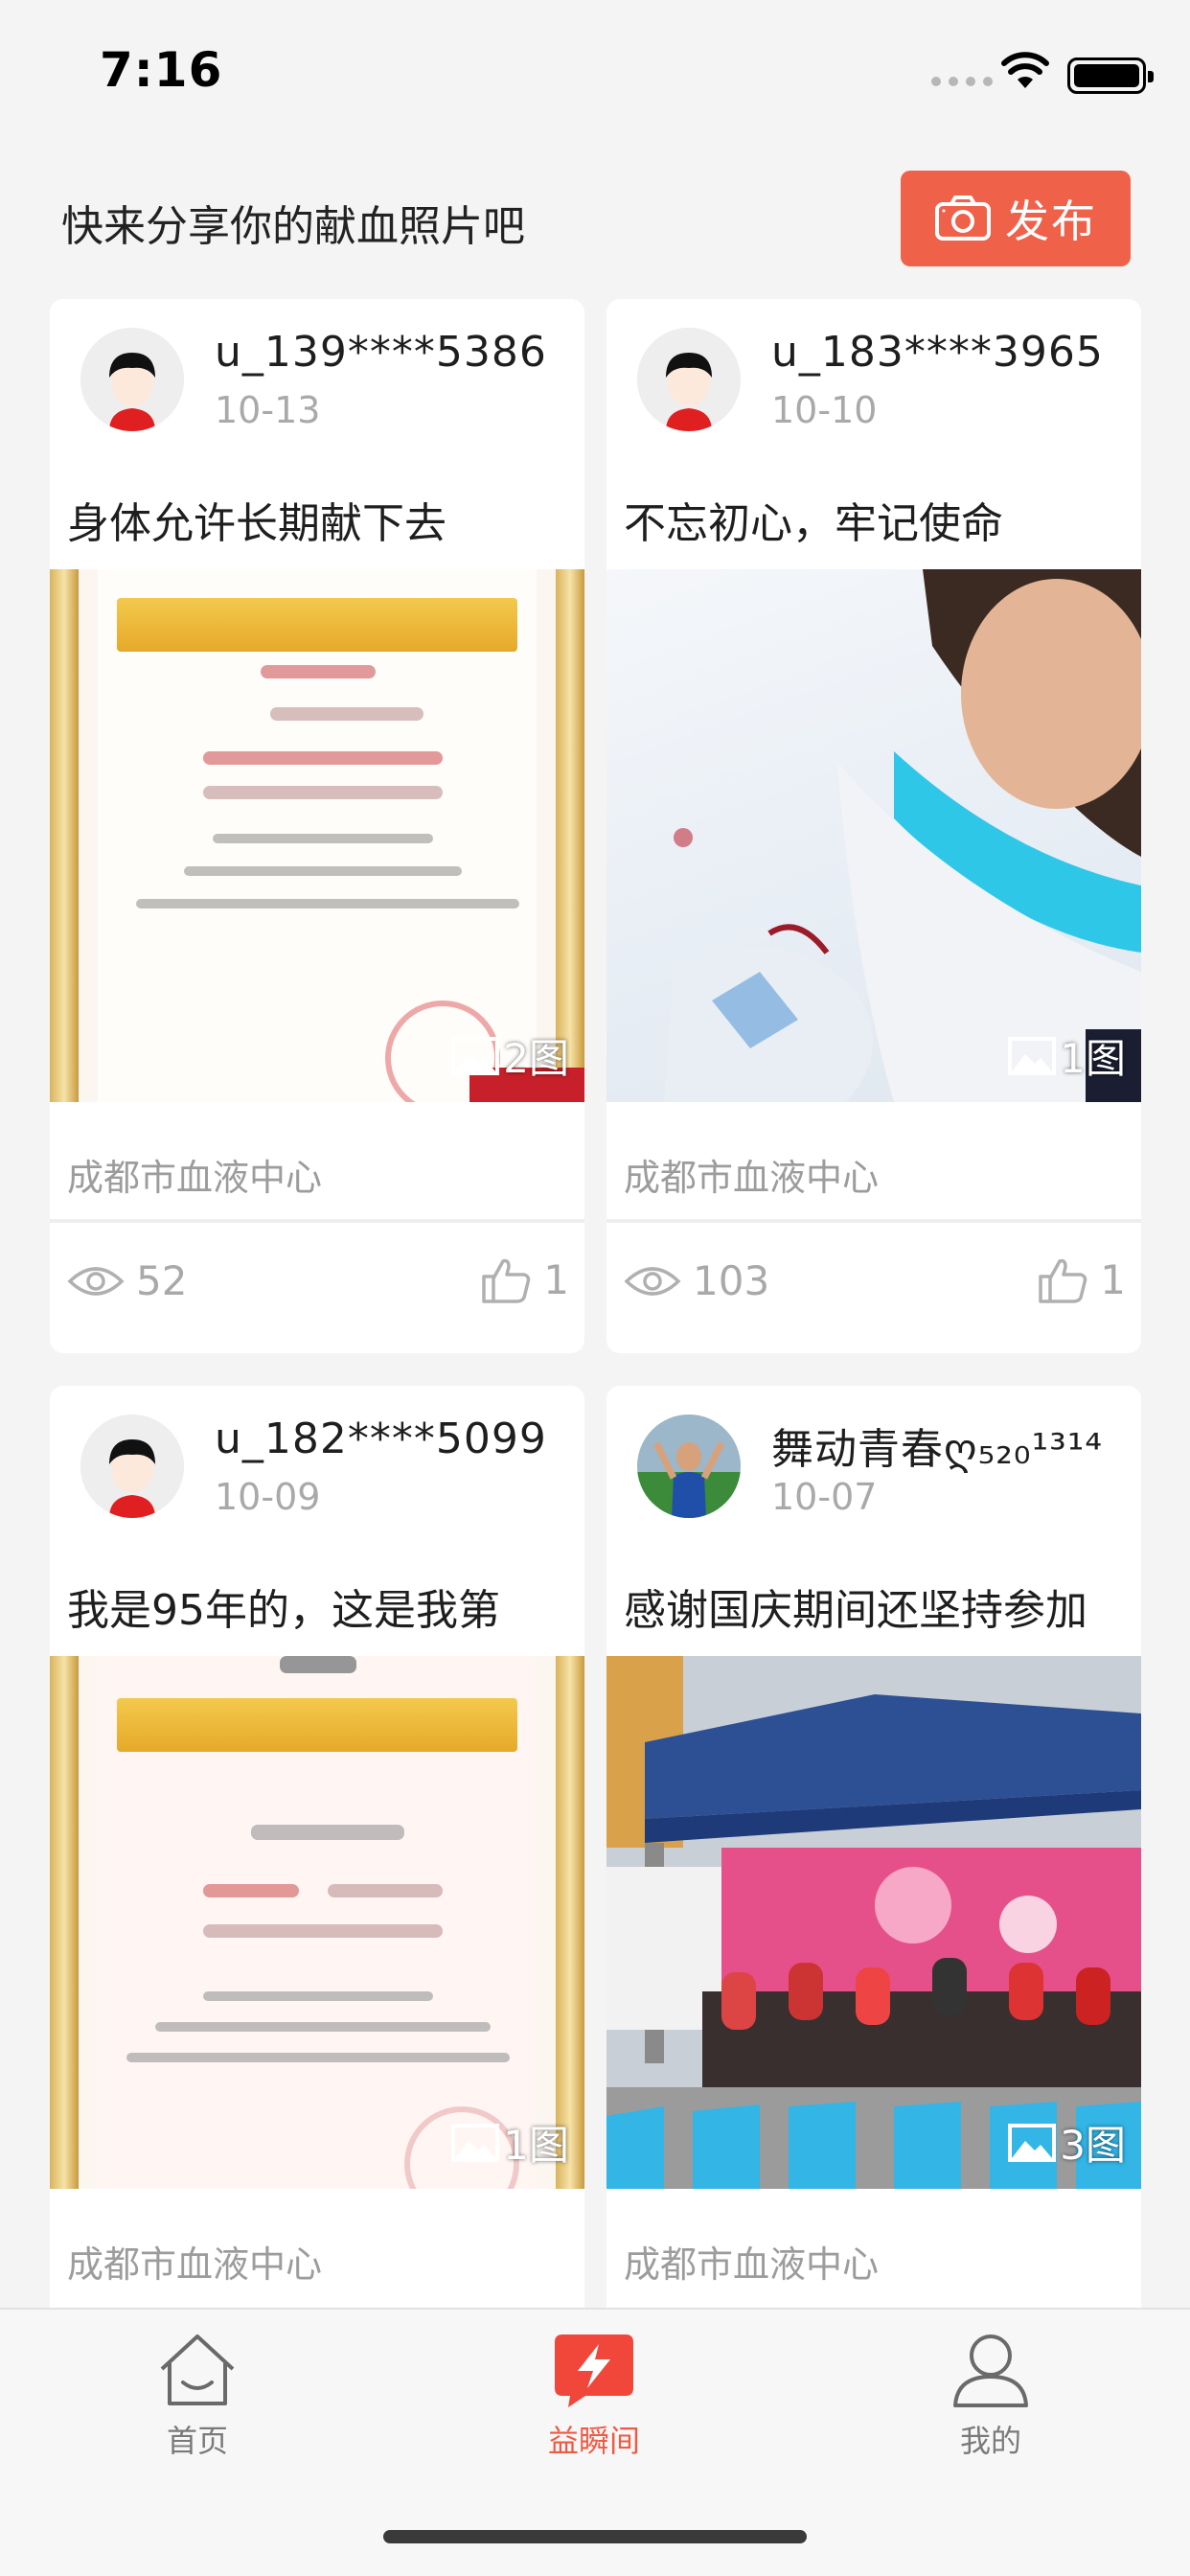  What do you see at coordinates (963, 218) in the screenshot?
I see `camera-icon` at bounding box center [963, 218].